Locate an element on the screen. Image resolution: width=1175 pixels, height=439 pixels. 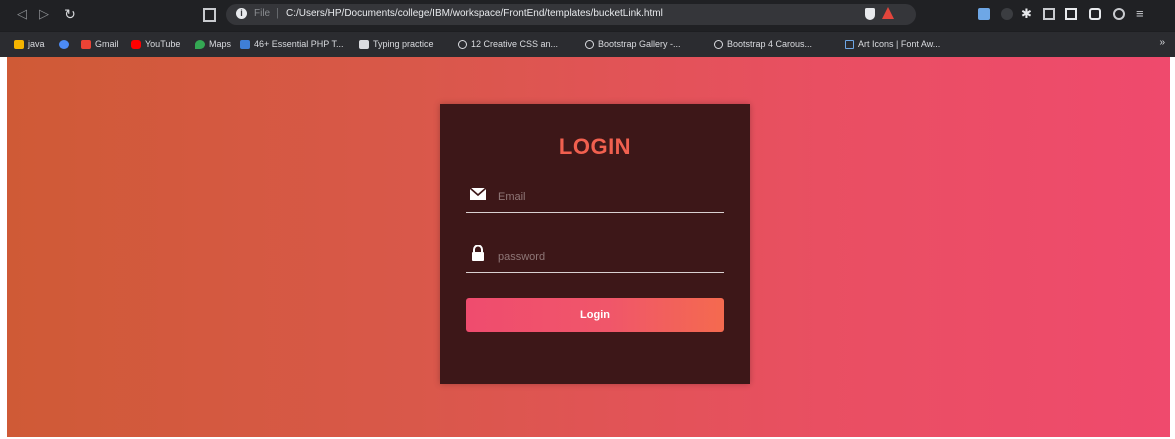
folder-icon is located at coordinates (19, 45).